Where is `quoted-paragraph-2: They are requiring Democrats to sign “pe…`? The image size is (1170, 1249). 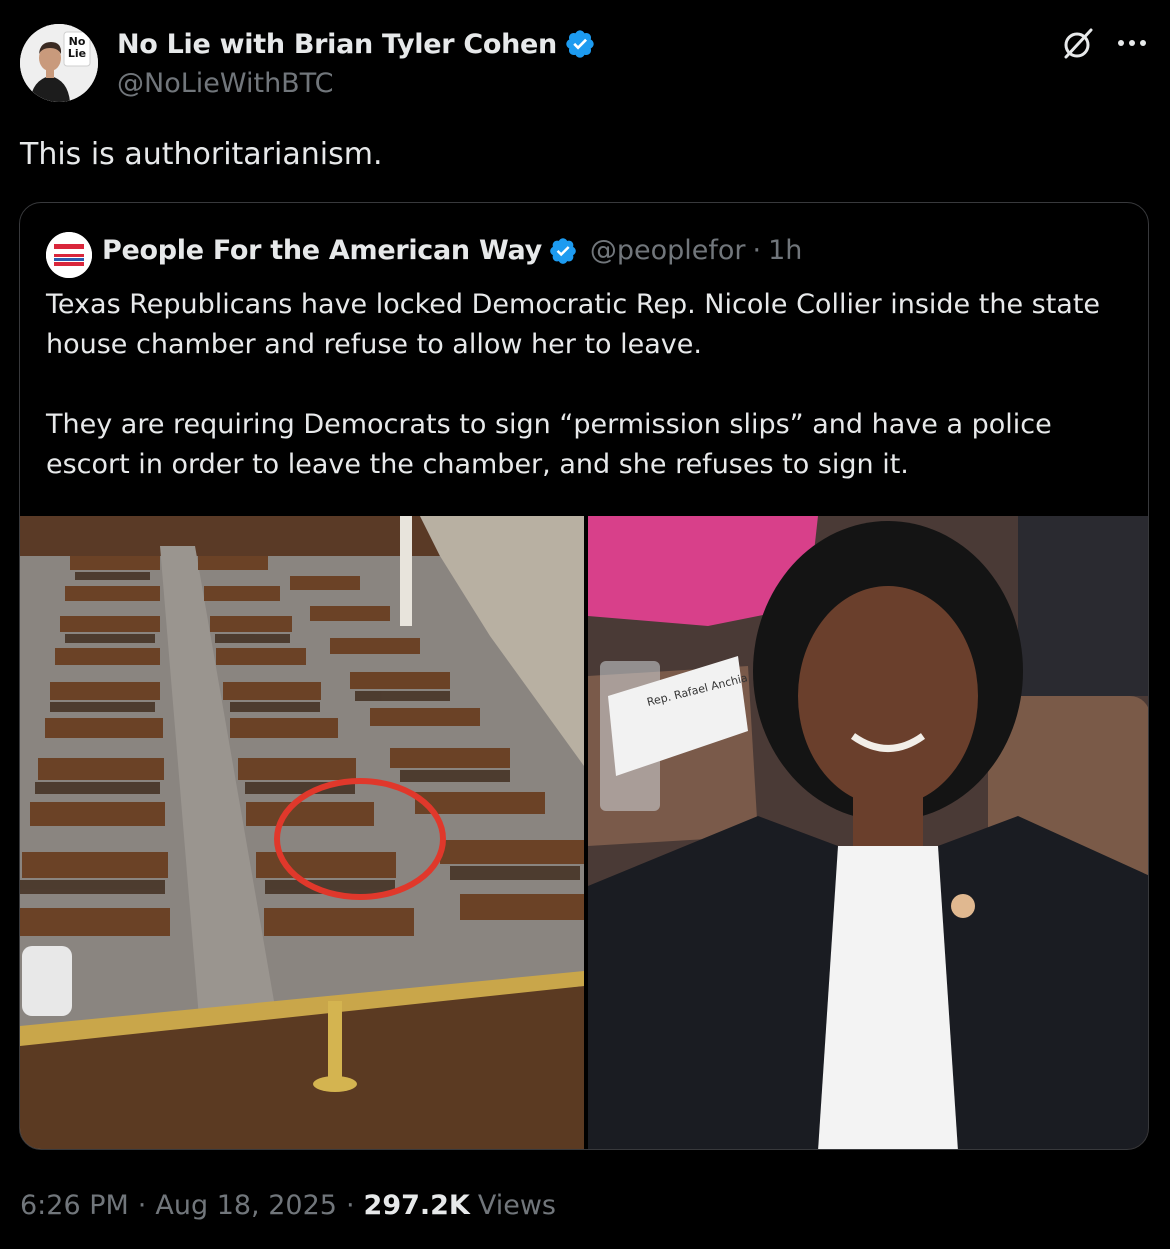
quoted-paragraph-2: They are requiring Democrats to sign “pe… is located at coordinates (549, 444).